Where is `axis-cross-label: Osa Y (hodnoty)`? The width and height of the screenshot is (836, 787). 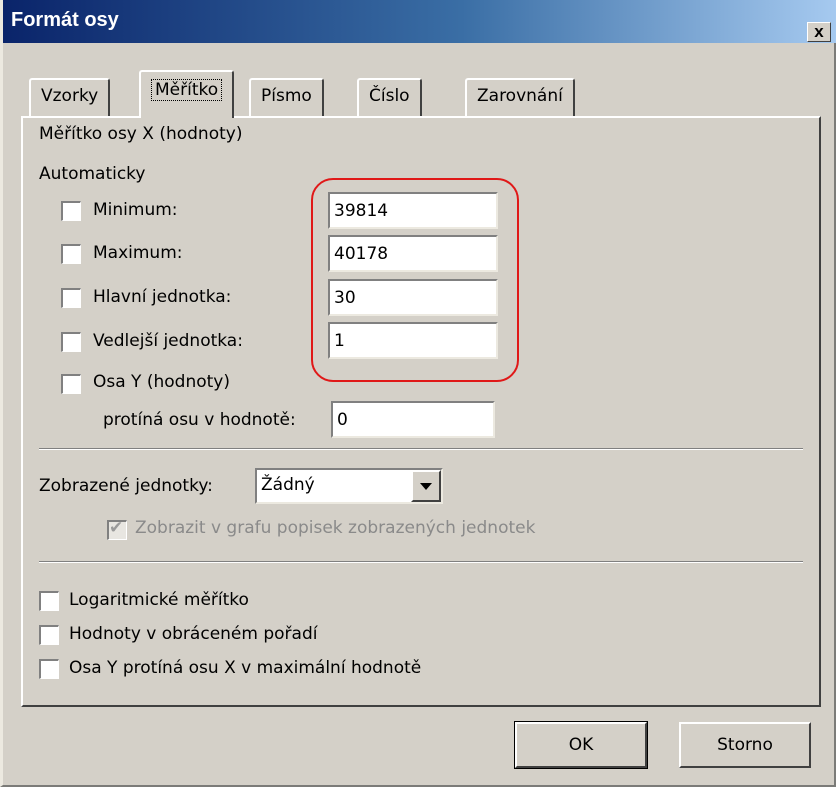
axis-cross-label: Osa Y (hodnoty) is located at coordinates (161, 382).